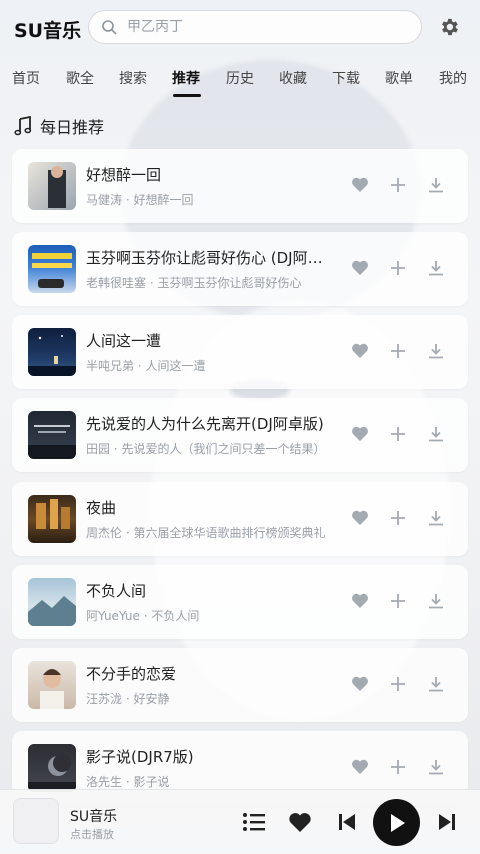  I want to click on play-button, so click(396, 822).